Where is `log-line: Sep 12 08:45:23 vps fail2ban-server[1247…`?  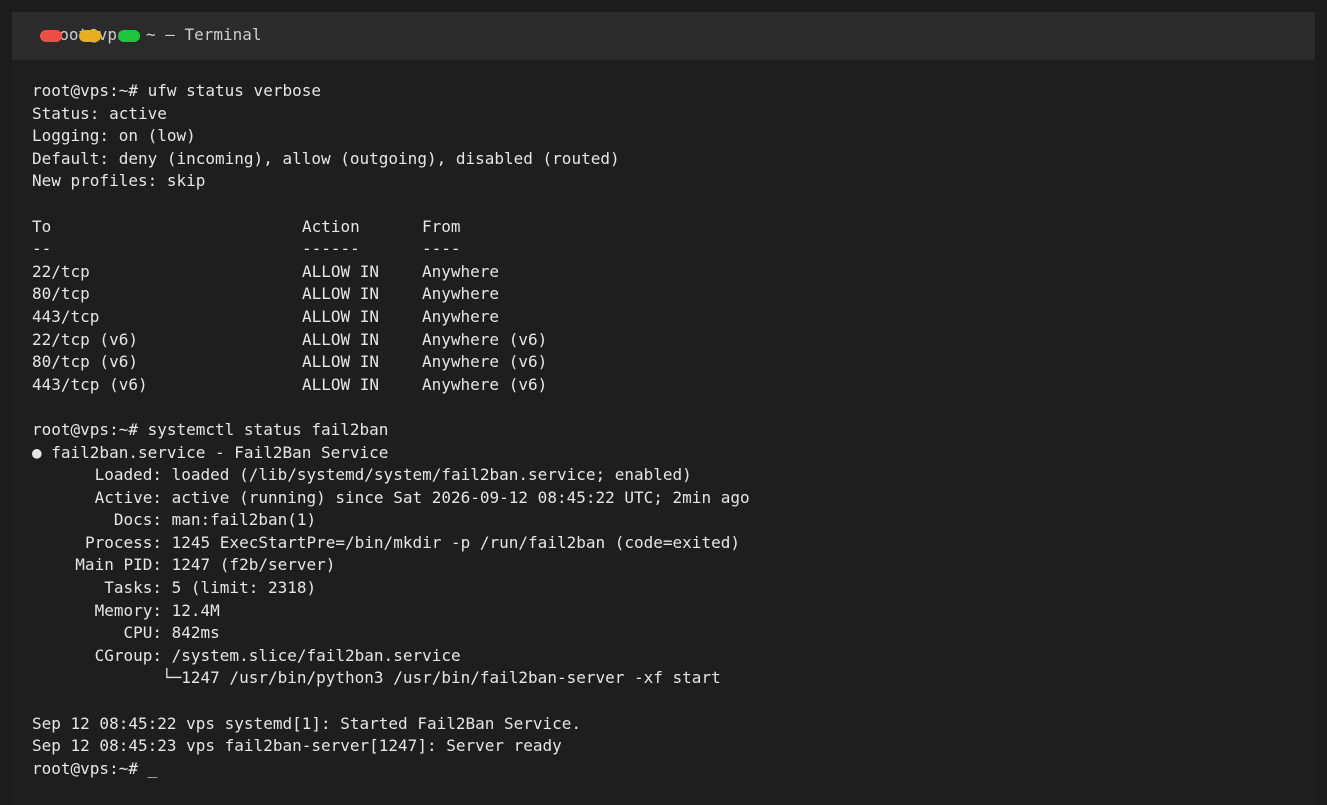
log-line: Sep 12 08:45:23 vps fail2ban-server[1247… is located at coordinates (297, 746).